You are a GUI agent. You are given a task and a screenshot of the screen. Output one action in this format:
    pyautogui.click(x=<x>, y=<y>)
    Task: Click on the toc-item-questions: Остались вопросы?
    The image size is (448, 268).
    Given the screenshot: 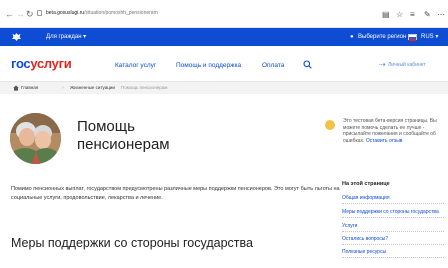 What is the action you would take?
    pyautogui.click(x=365, y=239)
    